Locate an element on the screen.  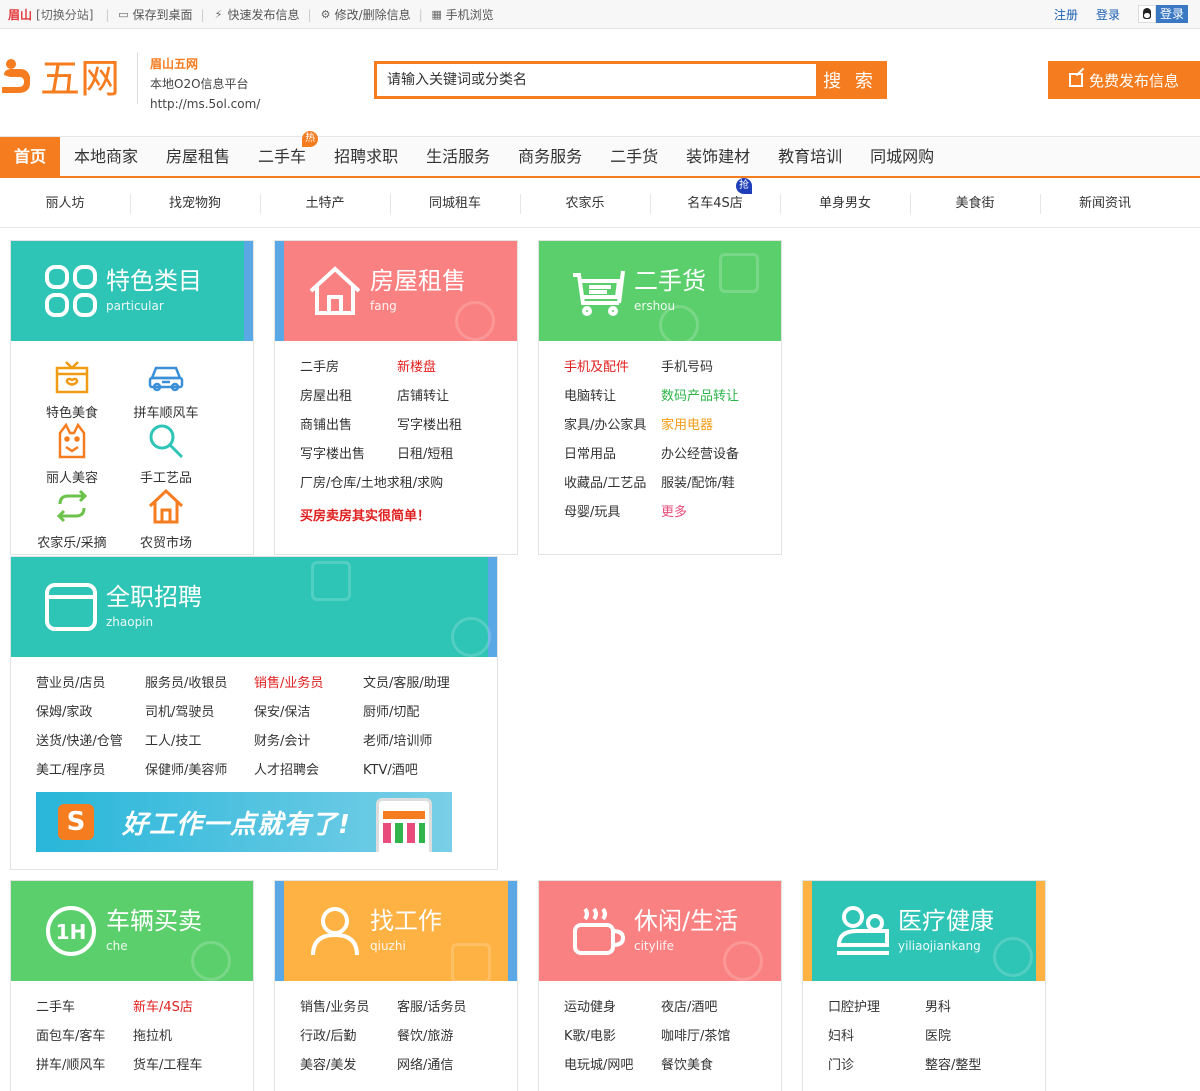
link-item: 家用电器 is located at coordinates (687, 430).